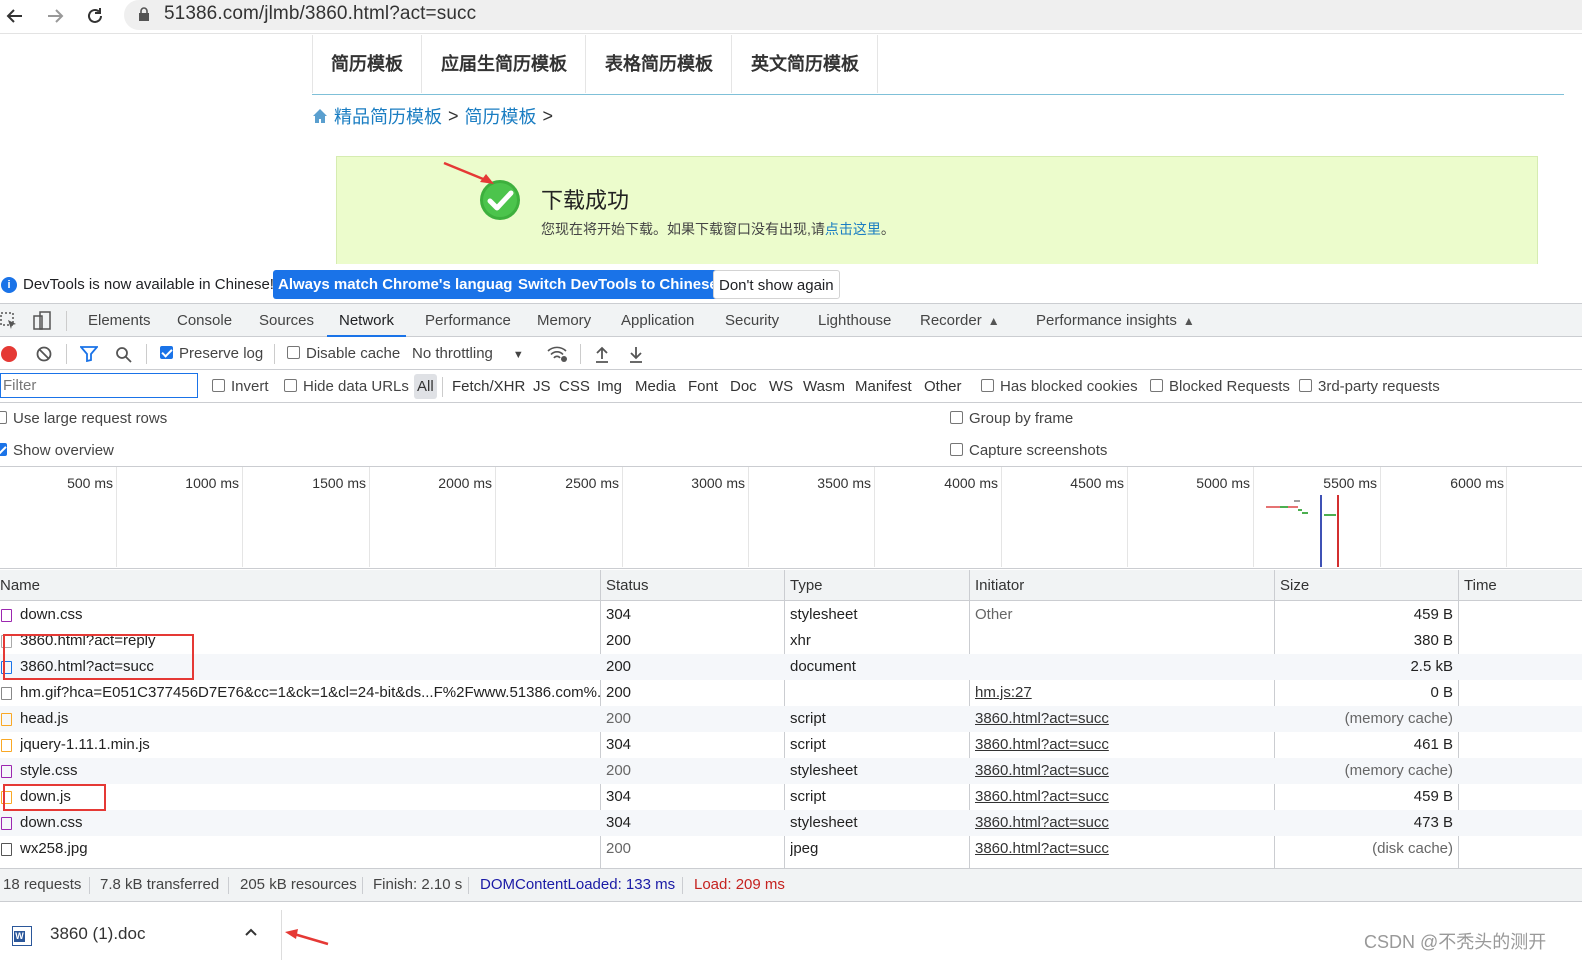 This screenshot has width=1582, height=968. I want to click on tab-lighthouse: Lighthouse, so click(854, 320).